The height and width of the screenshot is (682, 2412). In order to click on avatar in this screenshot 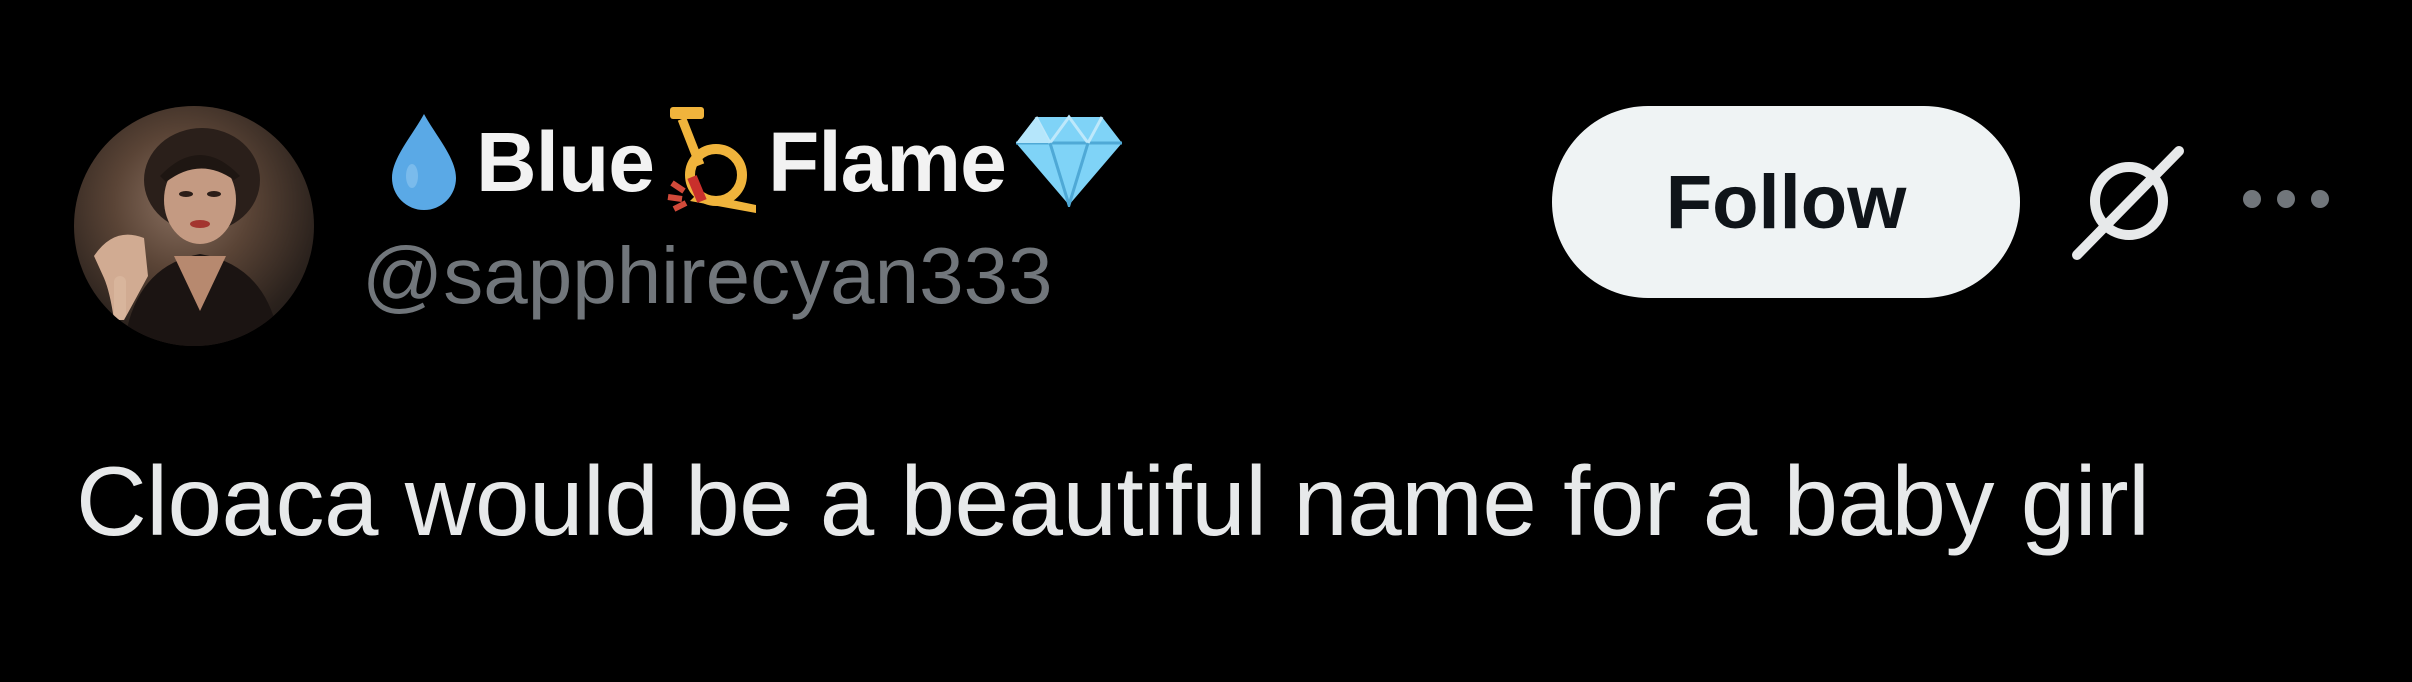, I will do `click(194, 226)`.